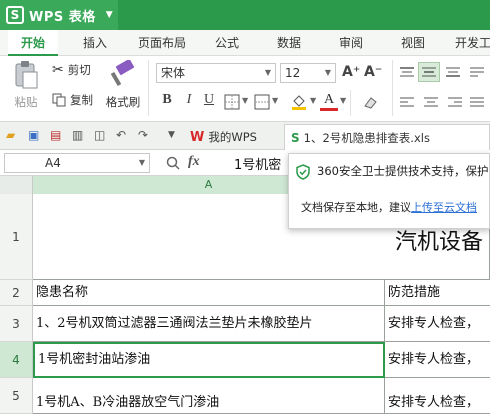 Image resolution: width=490 pixels, height=414 pixels. I want to click on open-folder-icon: ▰, so click(10, 135).